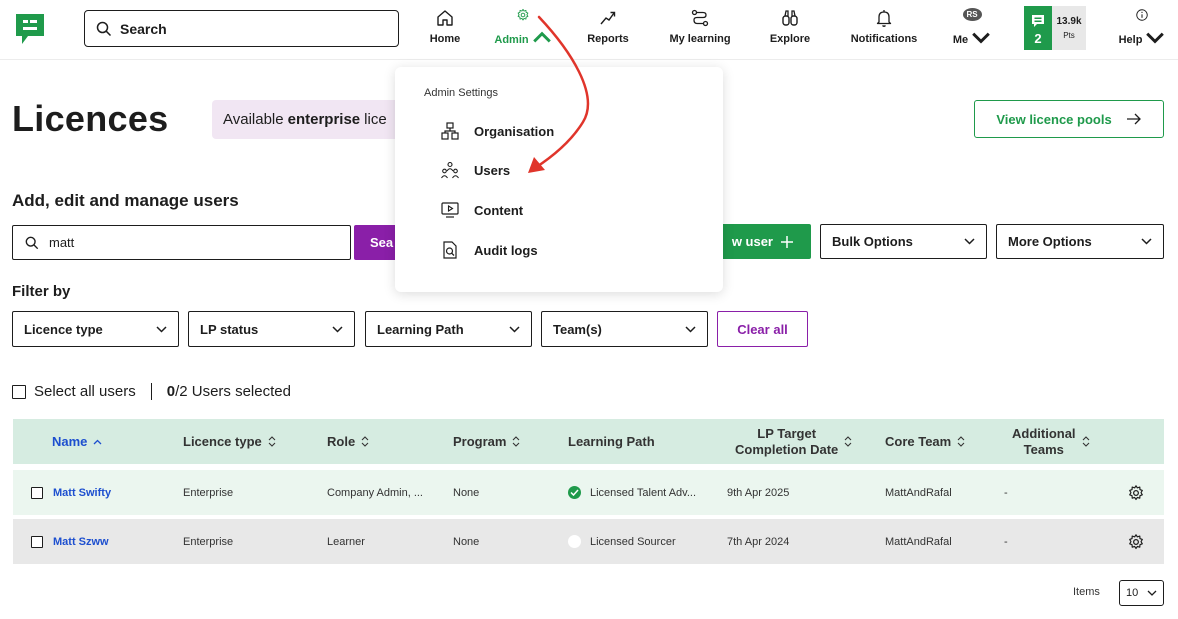  I want to click on points-value: 13.9k, so click(1069, 21).